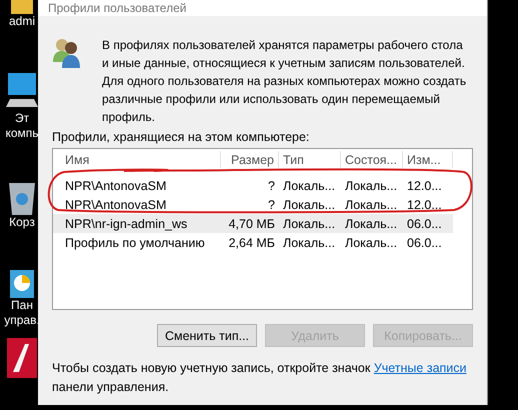  I want to click on folder-icon, so click(22, 7).